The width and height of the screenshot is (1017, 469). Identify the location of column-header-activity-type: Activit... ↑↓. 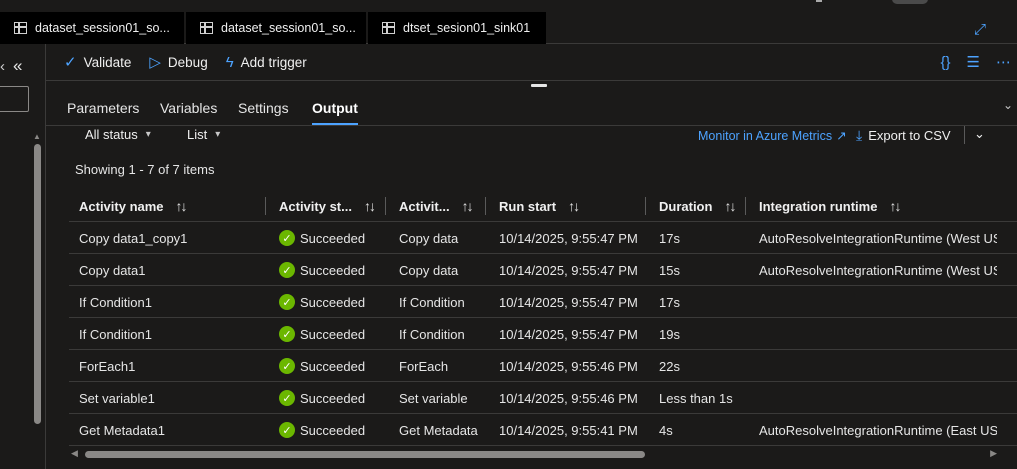
(431, 206).